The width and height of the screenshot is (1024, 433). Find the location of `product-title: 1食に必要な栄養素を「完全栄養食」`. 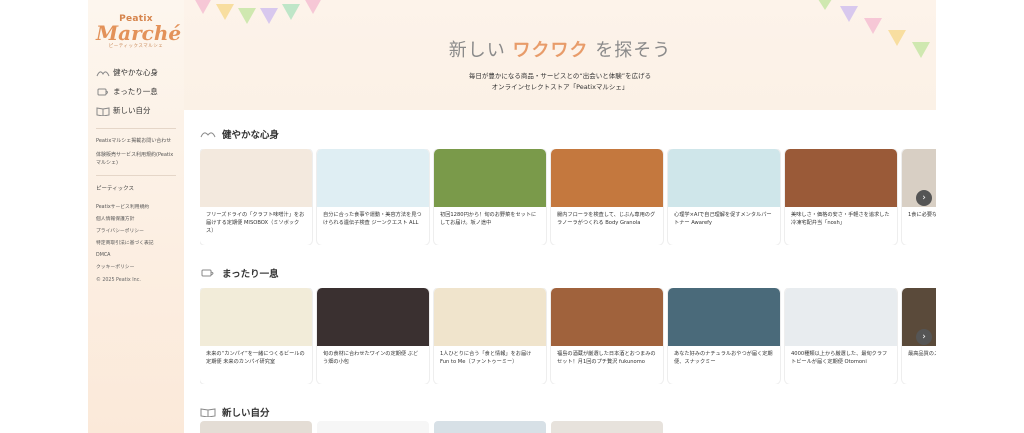

product-title: 1食に必要な栄養素を「完全栄養食」 is located at coordinates (922, 215).